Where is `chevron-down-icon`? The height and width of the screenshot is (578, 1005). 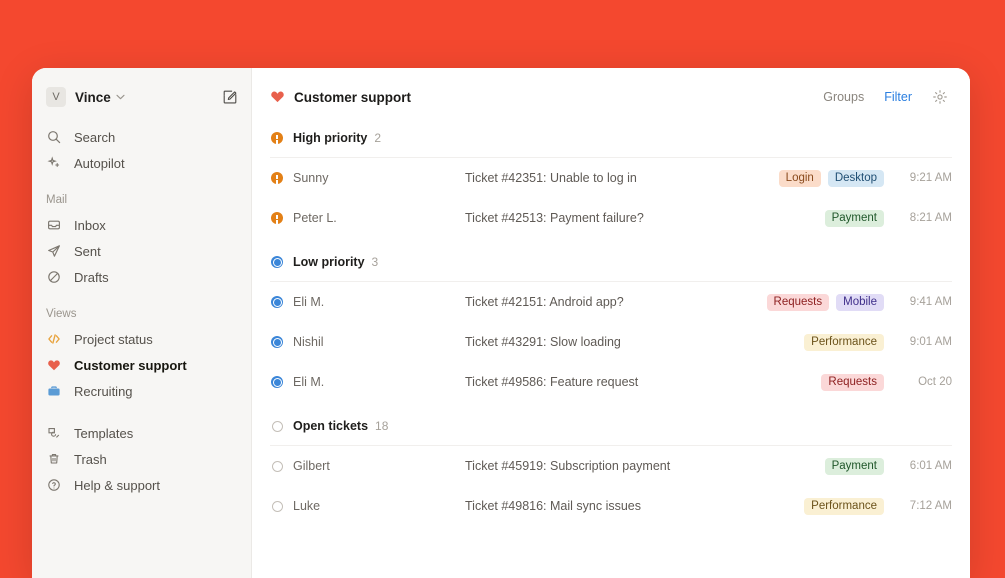
chevron-down-icon is located at coordinates (120, 97).